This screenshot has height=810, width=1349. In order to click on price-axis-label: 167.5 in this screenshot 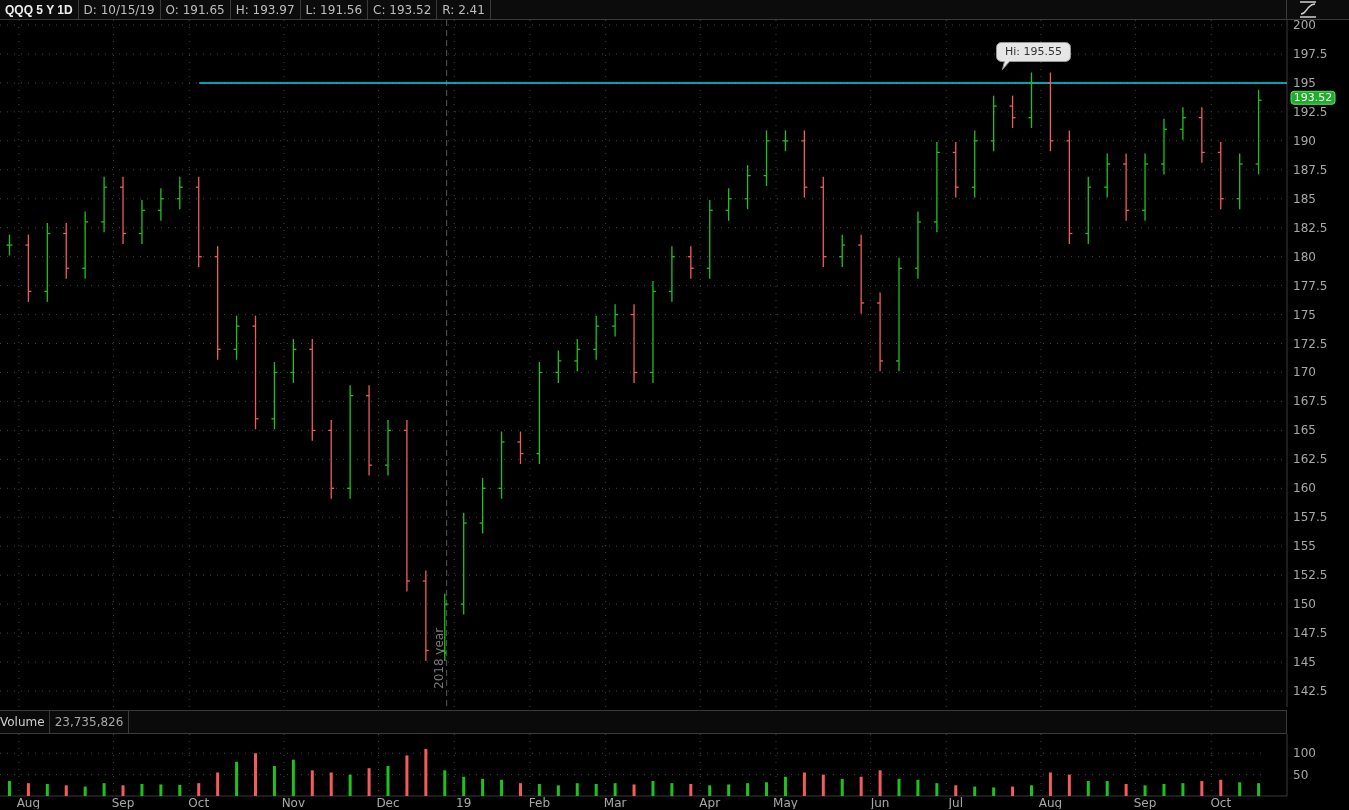, I will do `click(1310, 401)`.